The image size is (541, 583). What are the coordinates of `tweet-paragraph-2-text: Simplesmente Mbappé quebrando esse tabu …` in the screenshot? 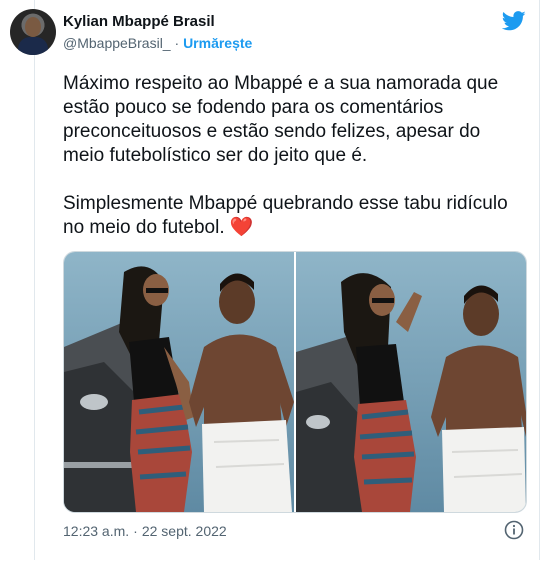 It's located at (285, 215).